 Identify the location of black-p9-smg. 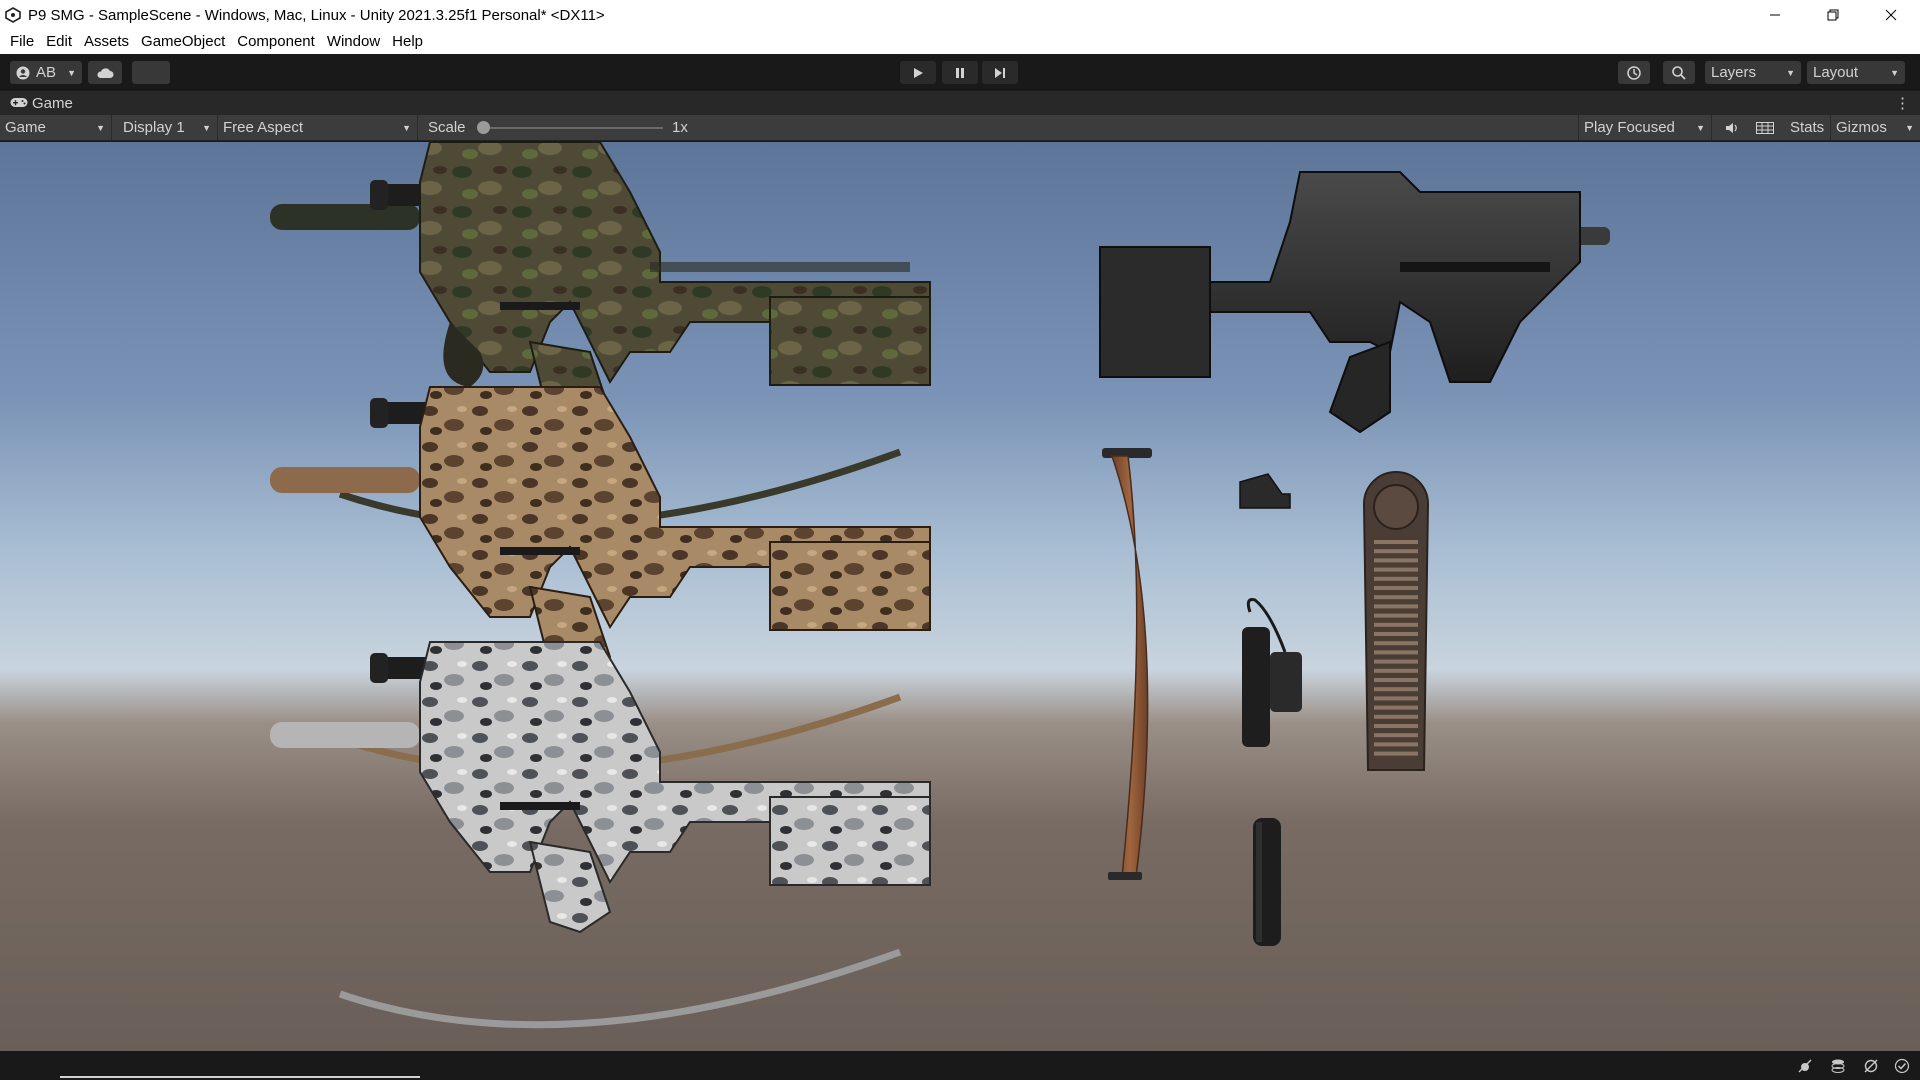
(1354, 302).